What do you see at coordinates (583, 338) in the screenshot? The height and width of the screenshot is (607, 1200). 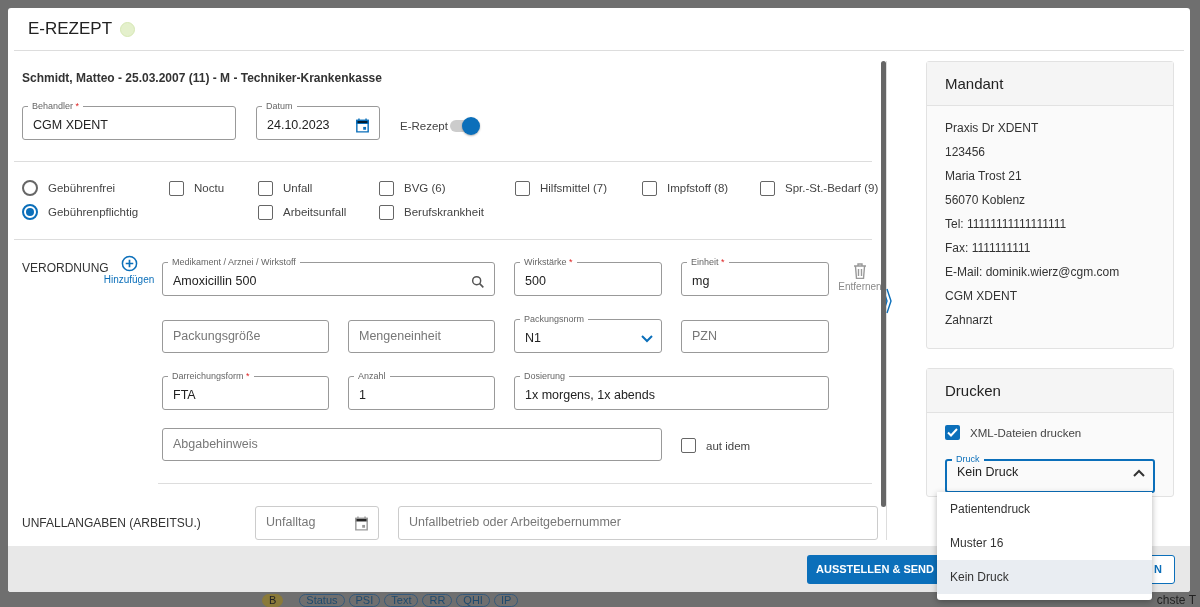 I see `text-input: N1` at bounding box center [583, 338].